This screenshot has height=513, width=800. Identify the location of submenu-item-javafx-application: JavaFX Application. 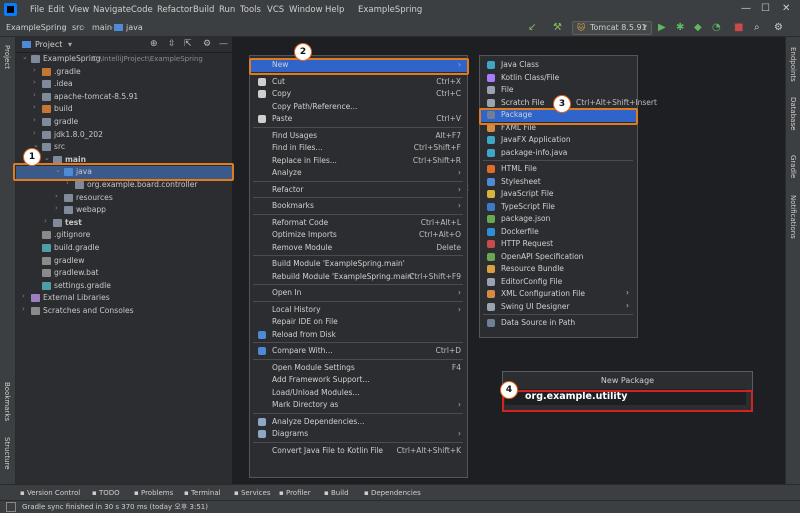
(558, 140).